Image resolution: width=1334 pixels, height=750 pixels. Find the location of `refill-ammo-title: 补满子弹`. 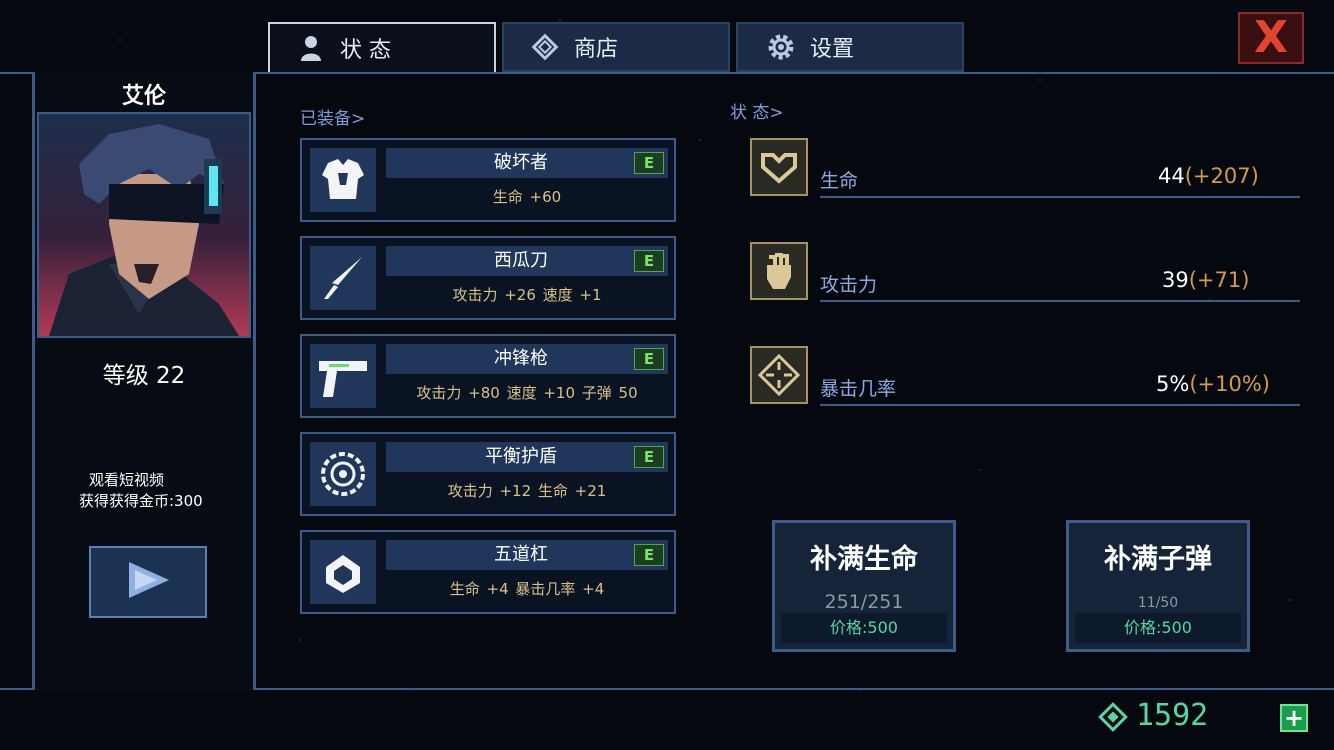

refill-ammo-title: 补满子弹 is located at coordinates (1158, 559).